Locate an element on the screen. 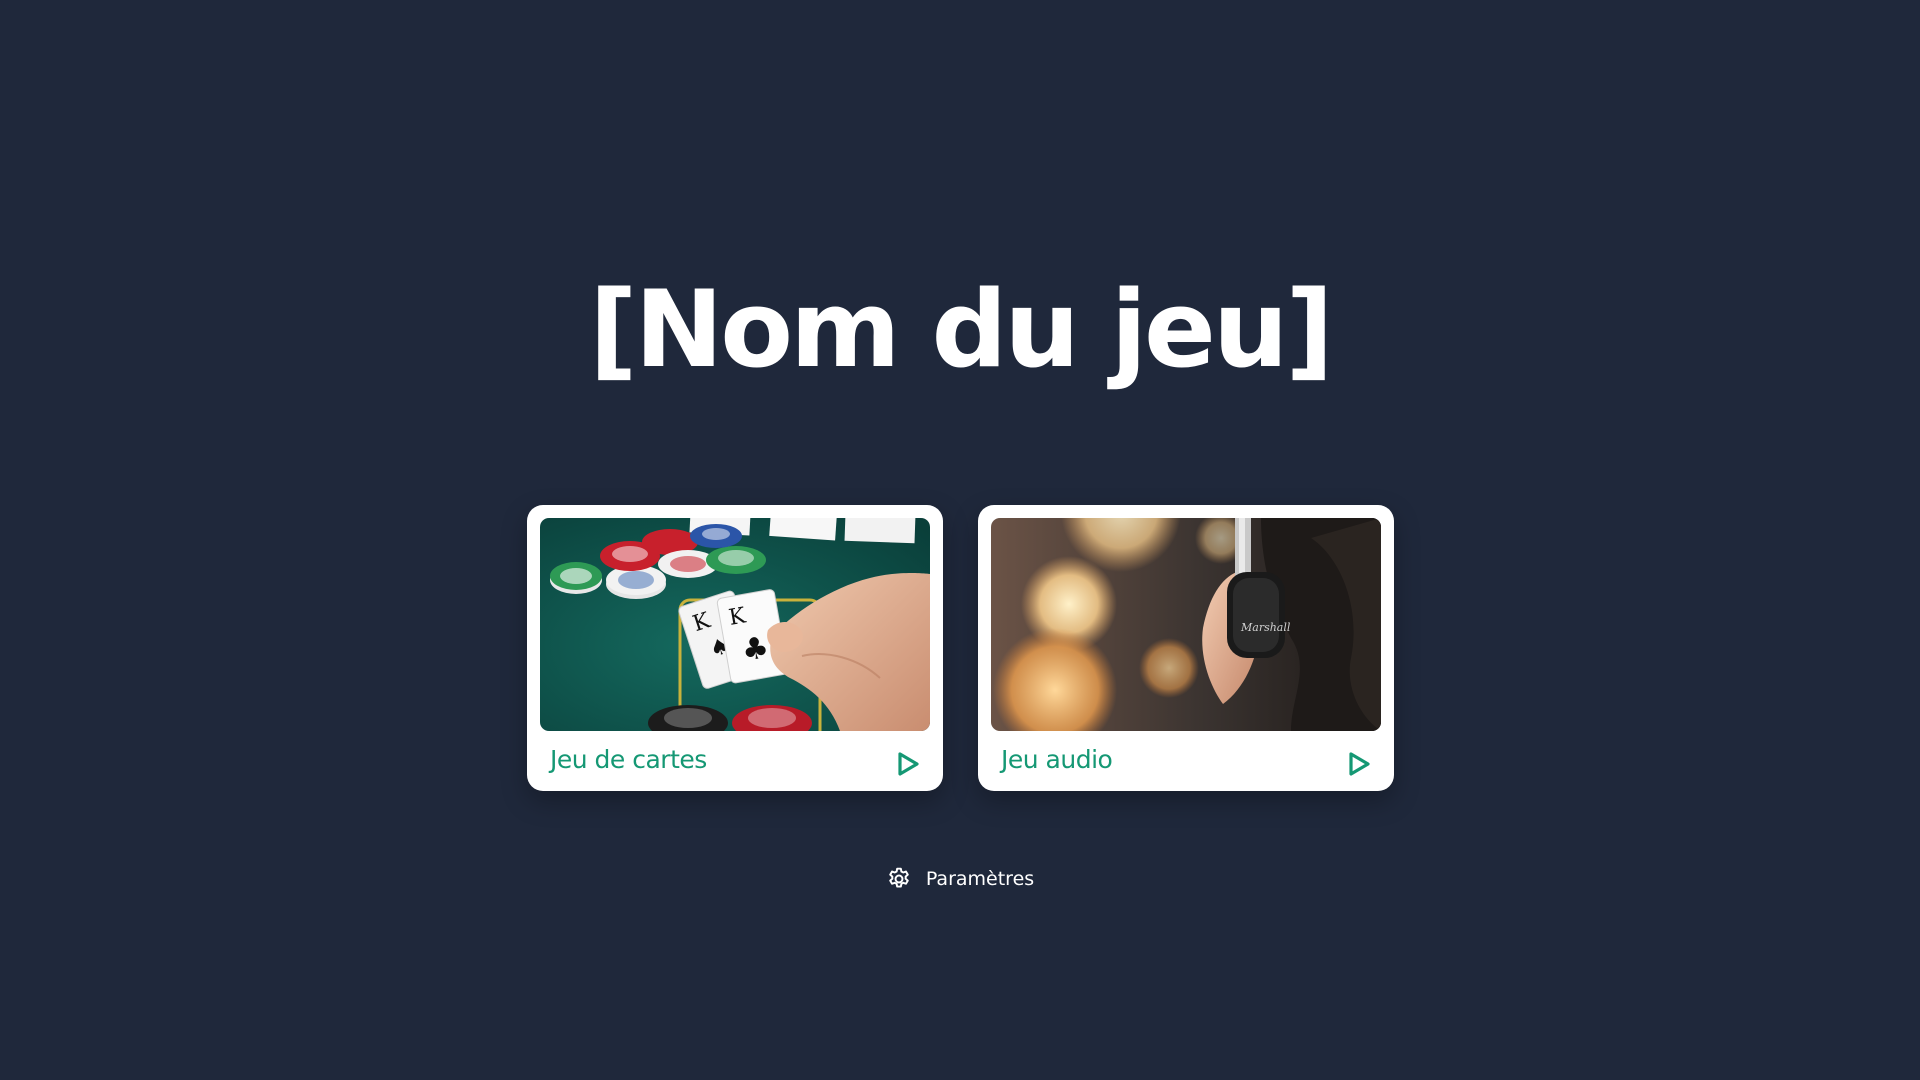  svg-text: Marshall is located at coordinates (1265, 627).